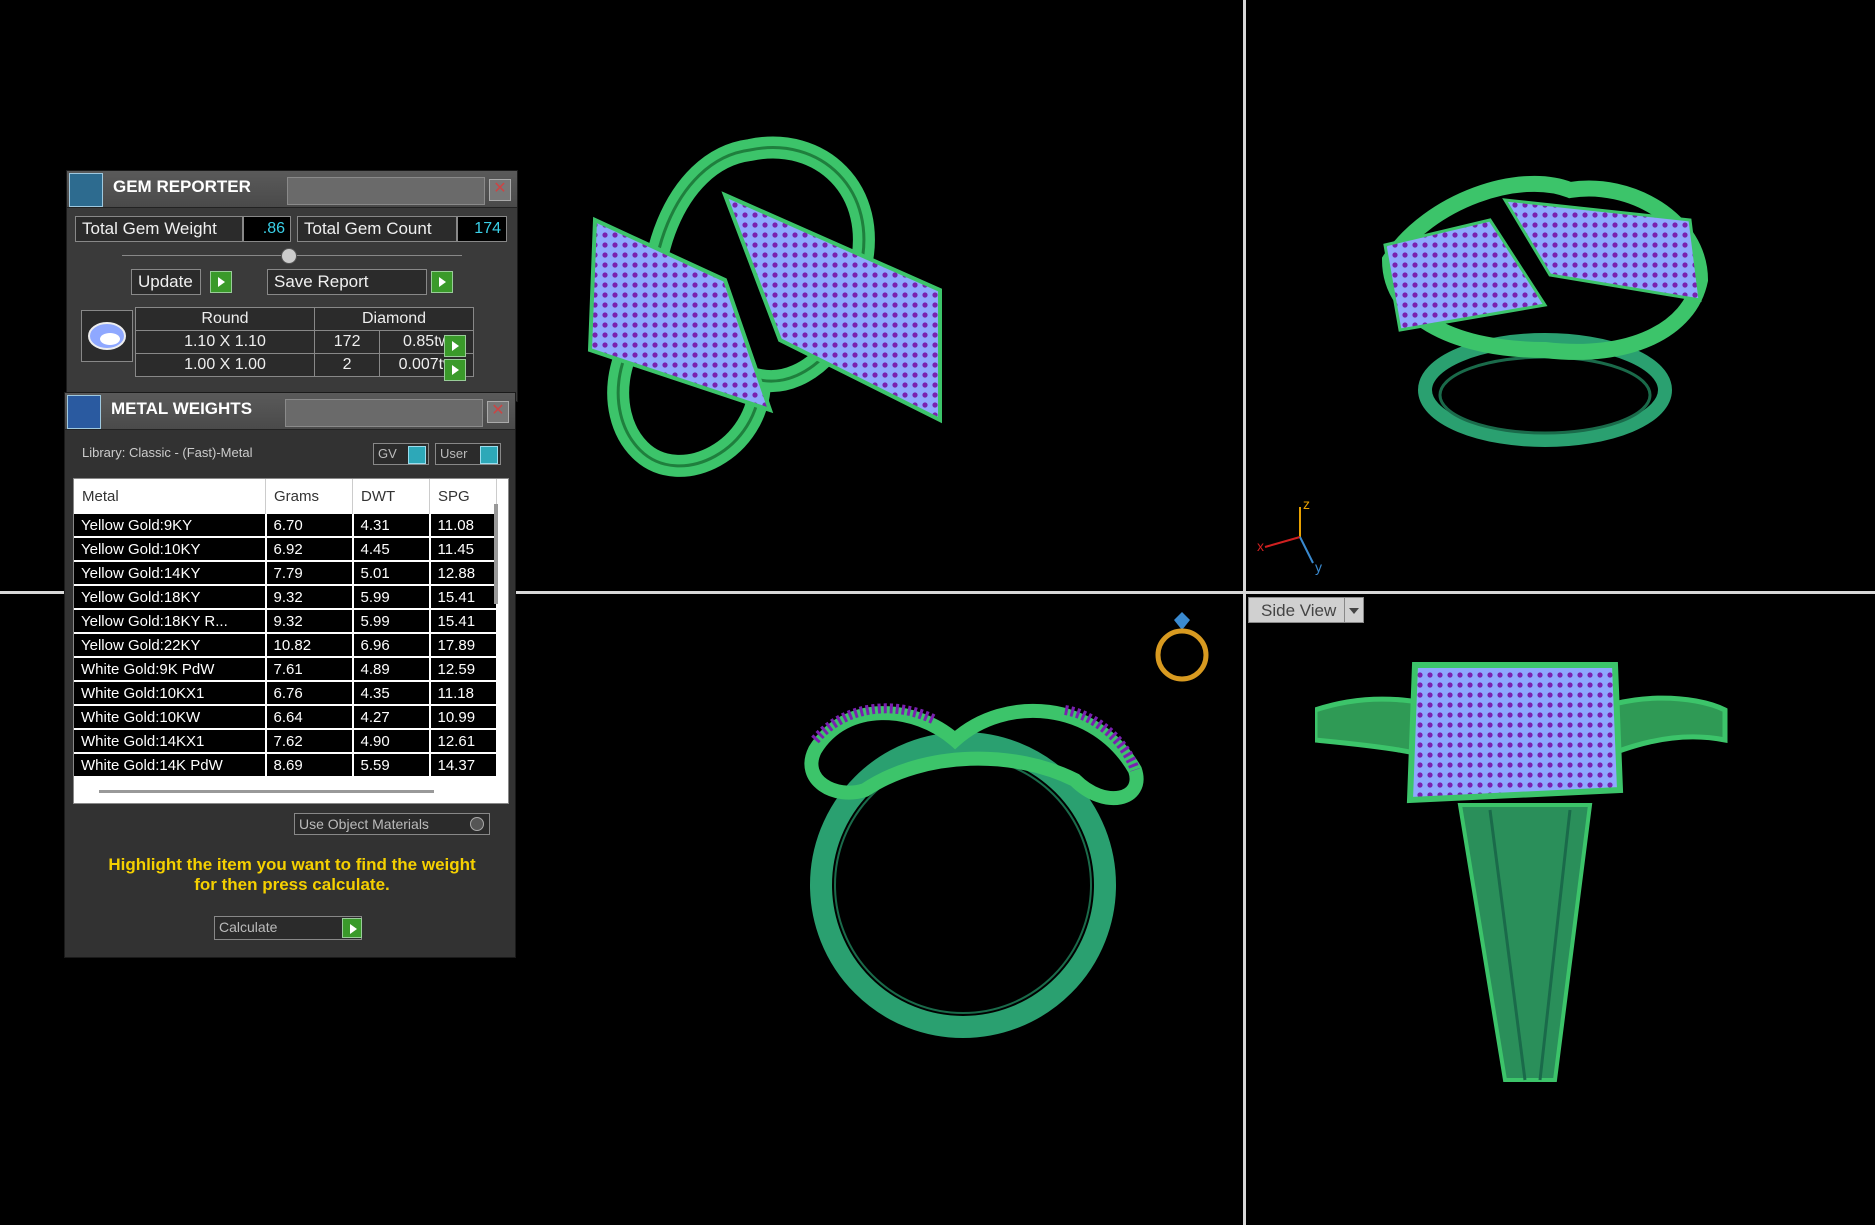  What do you see at coordinates (391, 645) in the screenshot?
I see `dwt-cell: 6.96` at bounding box center [391, 645].